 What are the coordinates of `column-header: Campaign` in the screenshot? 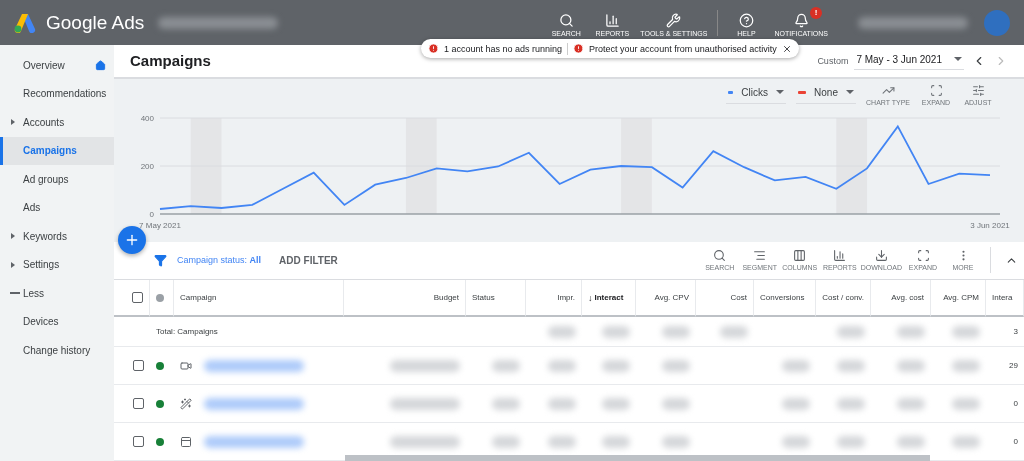 It's located at (259, 298).